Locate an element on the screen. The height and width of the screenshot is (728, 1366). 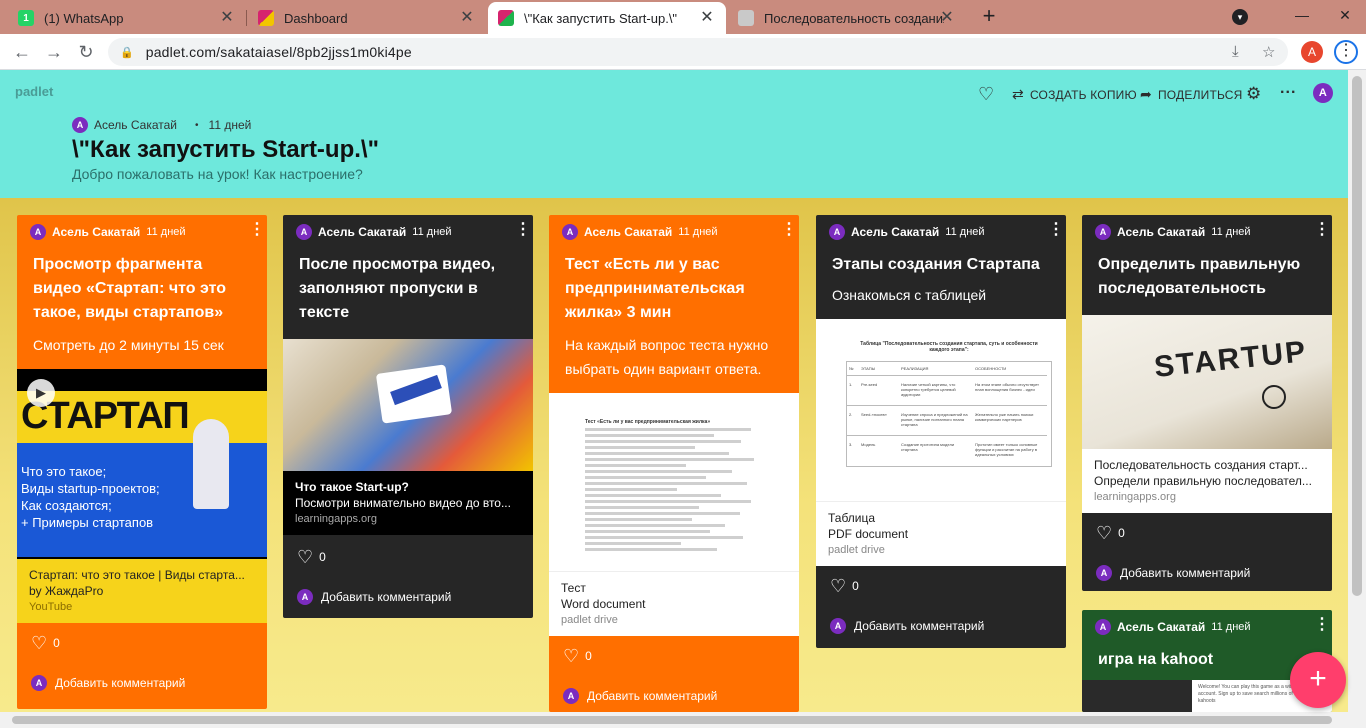
tab-startup-padlet: \"Как запустить Start-up.\" ✕ is located at coordinates (607, 18).